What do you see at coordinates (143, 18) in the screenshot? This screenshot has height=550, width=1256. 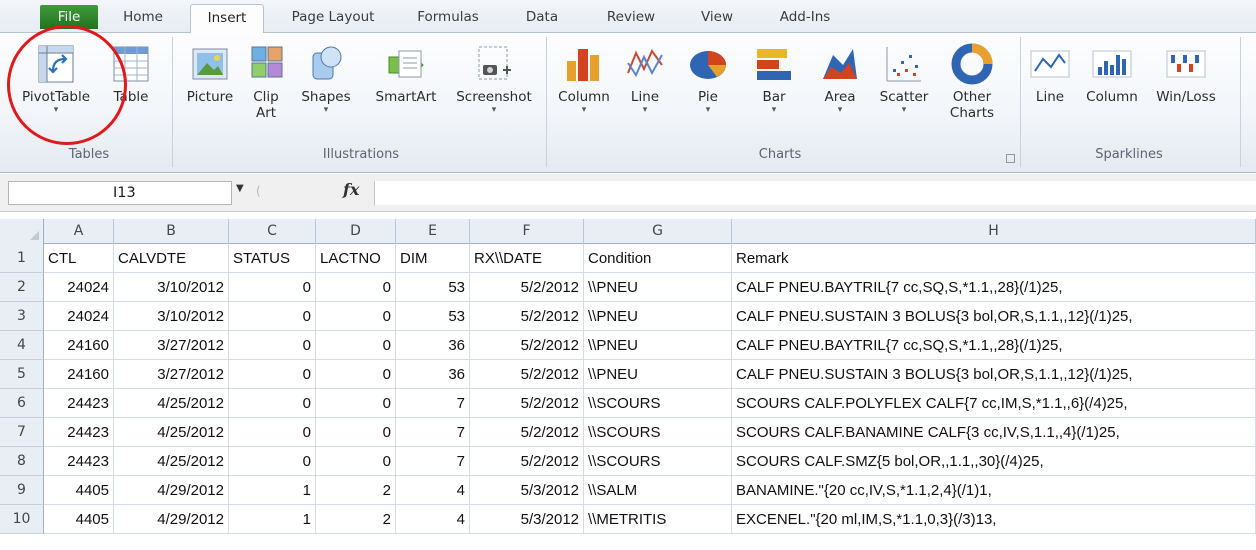 I see `tab-home: Home` at bounding box center [143, 18].